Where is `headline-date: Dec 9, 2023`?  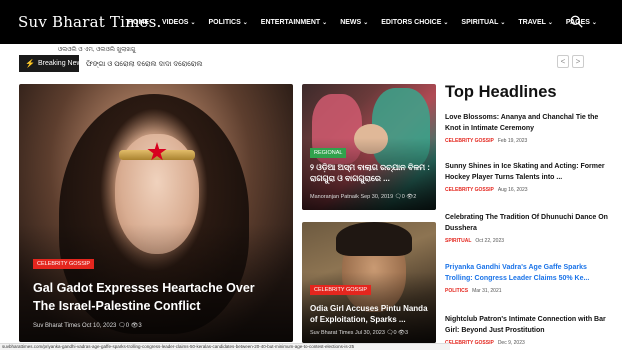 headline-date: Dec 9, 2023 is located at coordinates (511, 343).